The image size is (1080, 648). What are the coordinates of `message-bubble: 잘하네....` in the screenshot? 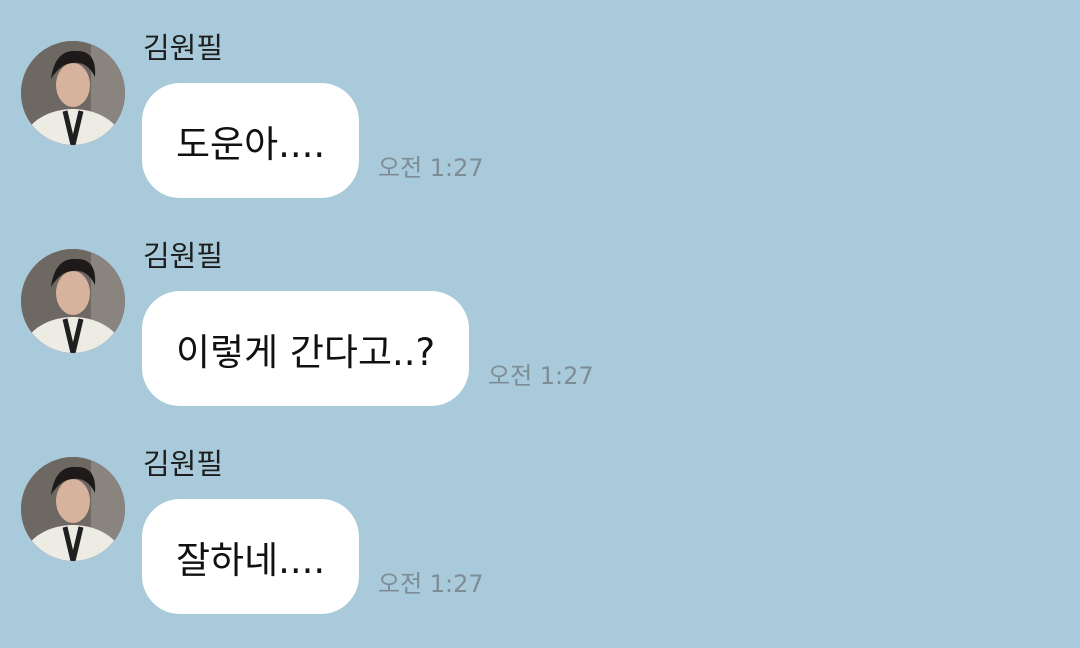 It's located at (251, 556).